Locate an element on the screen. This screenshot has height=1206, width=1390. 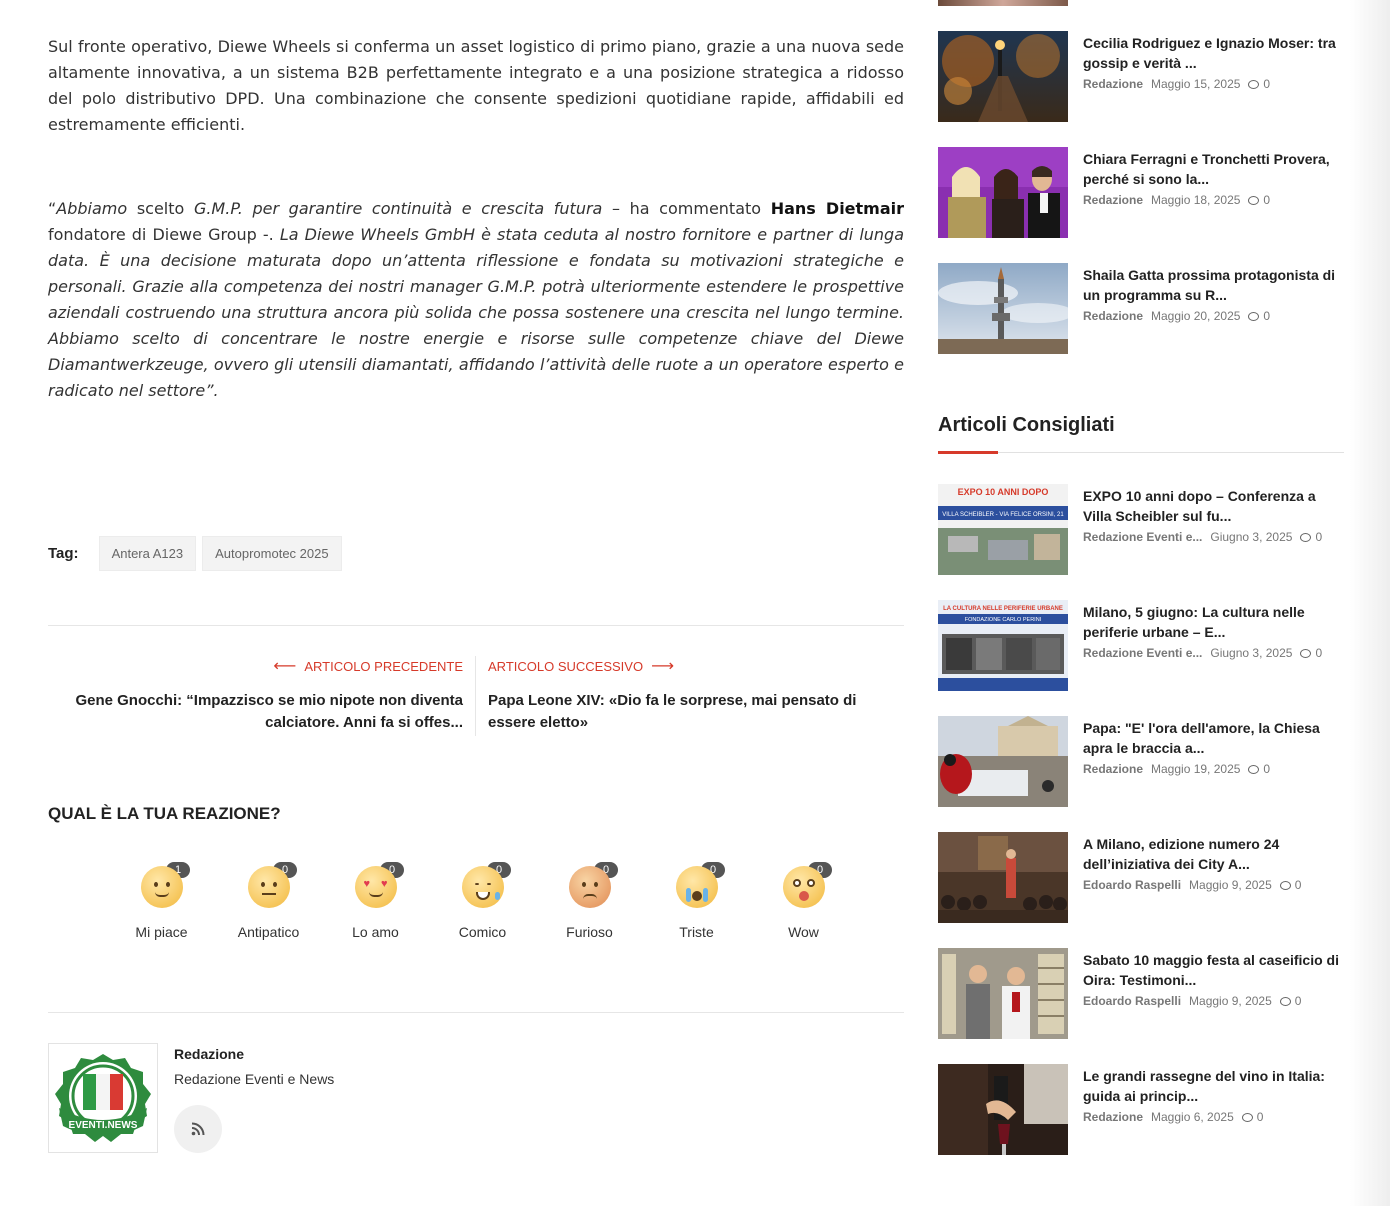
post-meta: Redazione Maggio 20, 2025 0 is located at coordinates (1176, 316).